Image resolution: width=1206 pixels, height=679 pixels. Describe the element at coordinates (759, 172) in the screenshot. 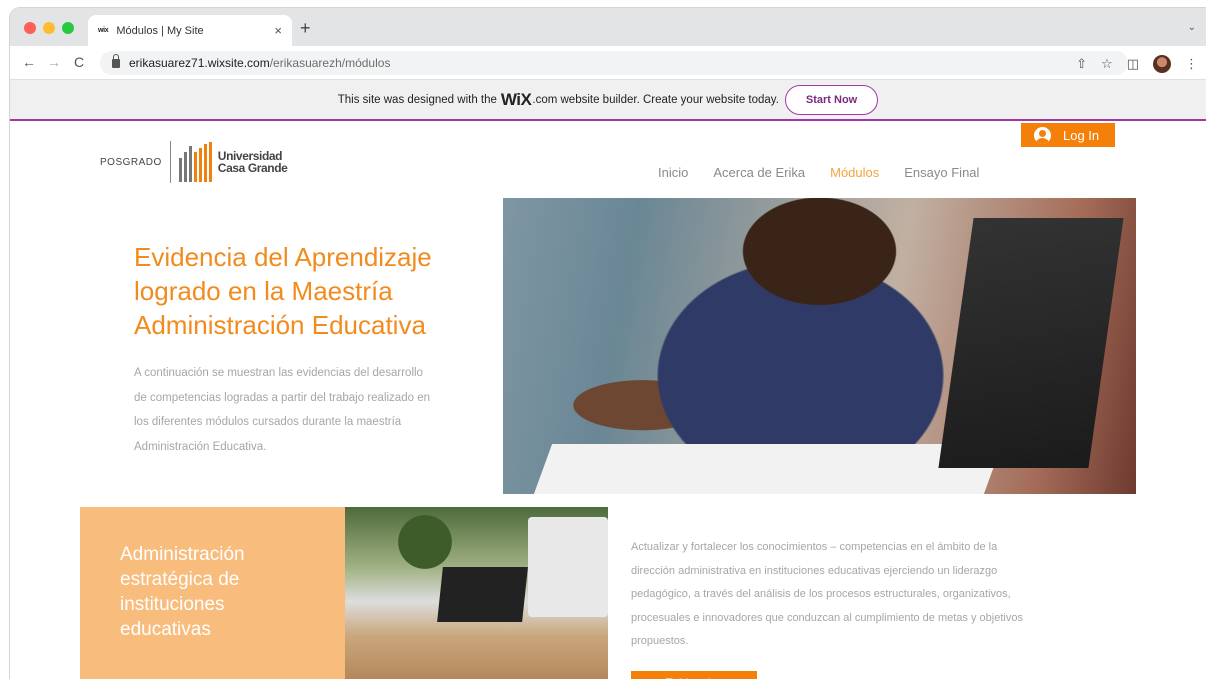

I see `nav-item-acerca: Acerca de Erika` at that location.